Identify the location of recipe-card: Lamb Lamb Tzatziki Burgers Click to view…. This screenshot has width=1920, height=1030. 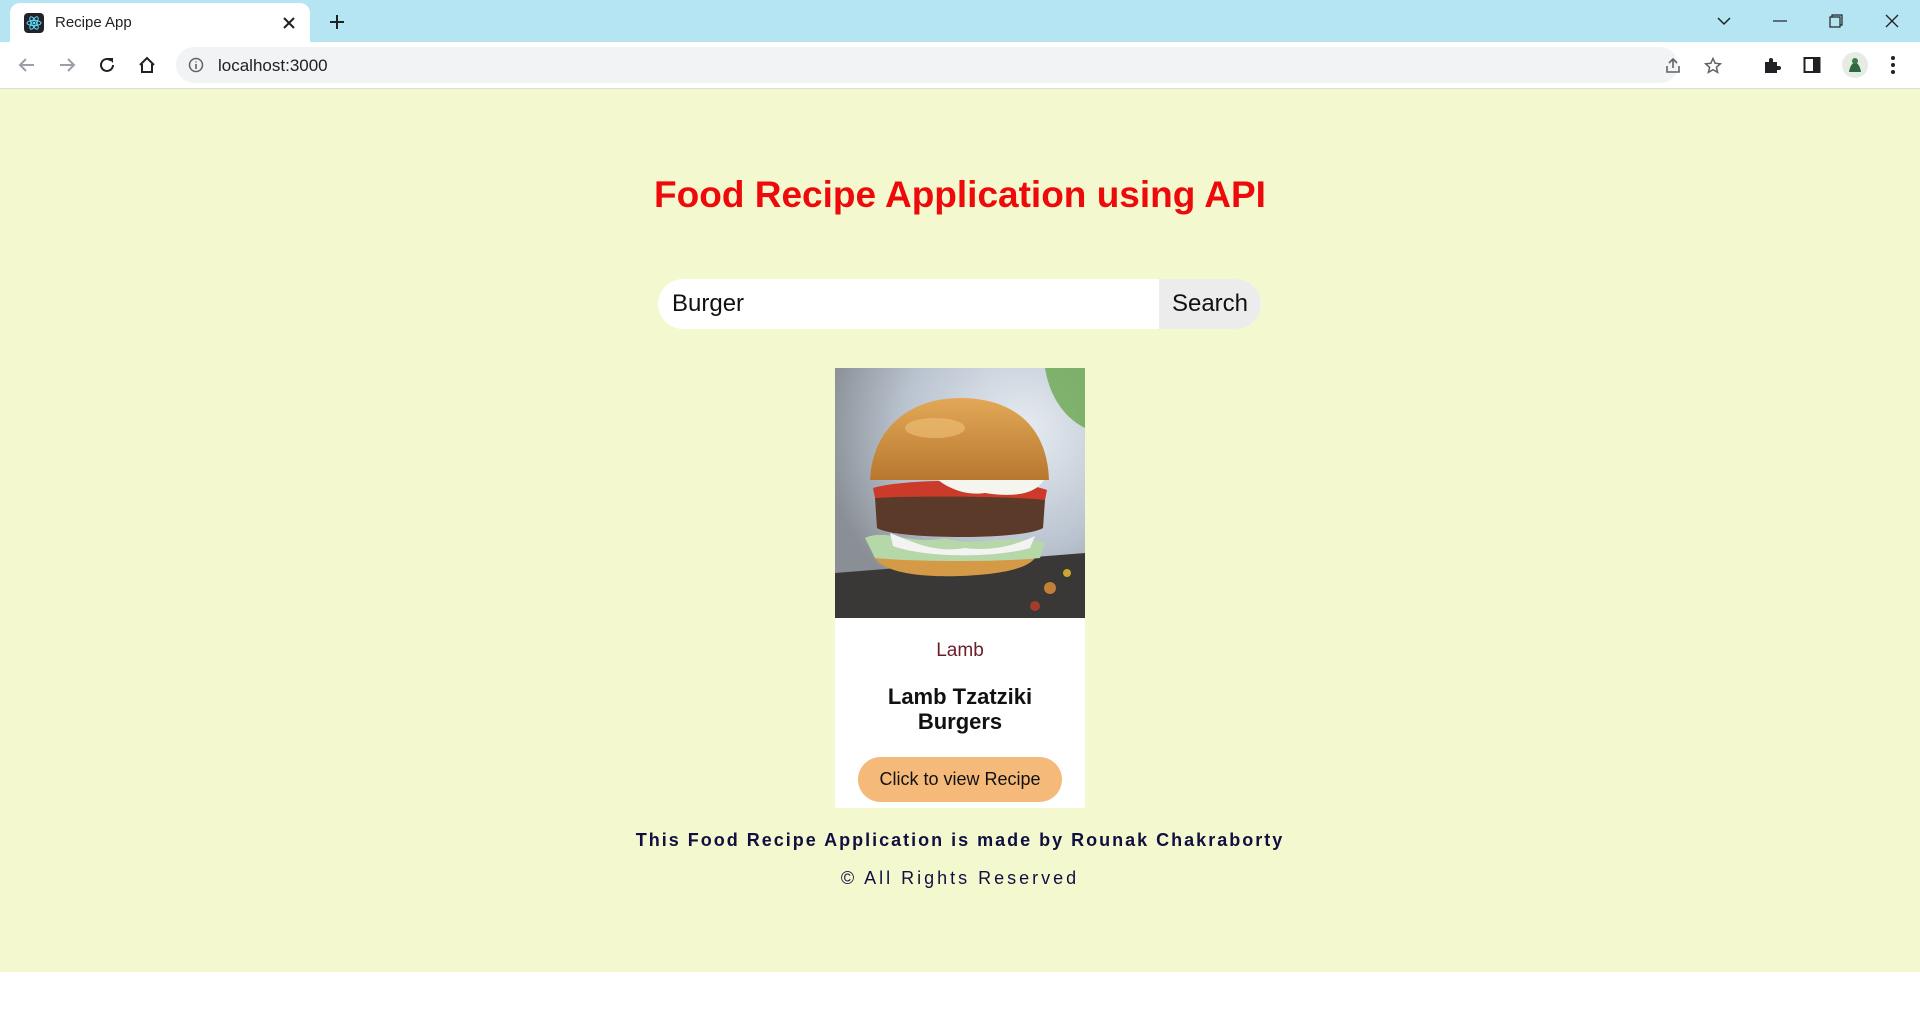
(960, 588).